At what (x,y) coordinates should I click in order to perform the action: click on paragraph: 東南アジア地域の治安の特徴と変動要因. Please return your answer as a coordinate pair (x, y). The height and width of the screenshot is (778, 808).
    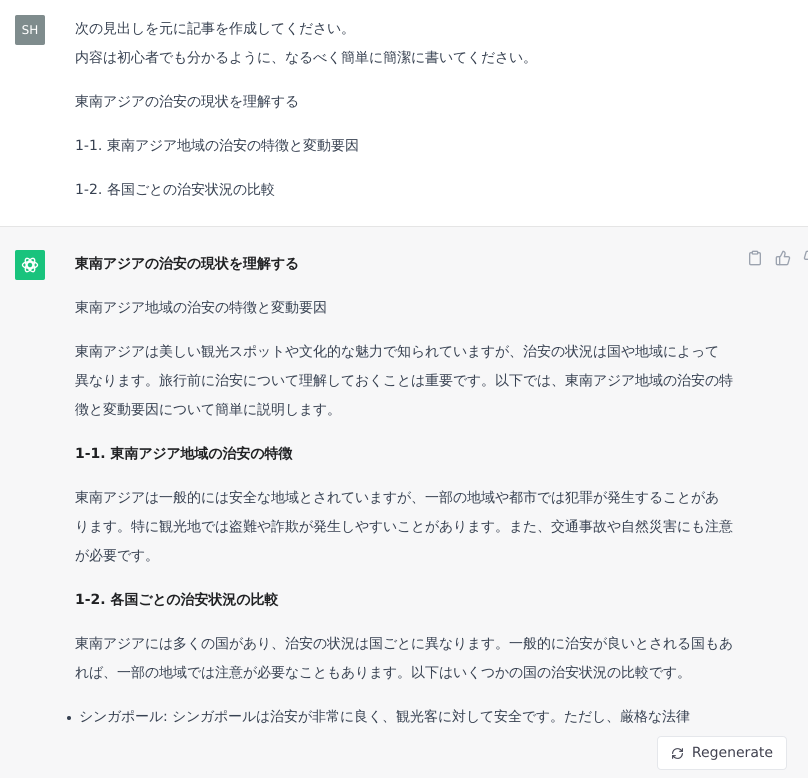
    Looking at the image, I should click on (201, 308).